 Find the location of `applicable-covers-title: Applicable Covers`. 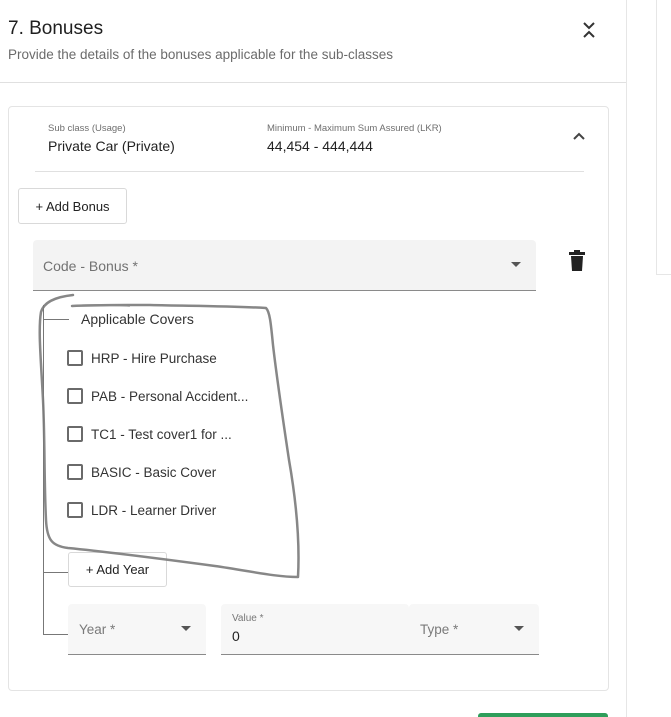

applicable-covers-title: Applicable Covers is located at coordinates (137, 319).